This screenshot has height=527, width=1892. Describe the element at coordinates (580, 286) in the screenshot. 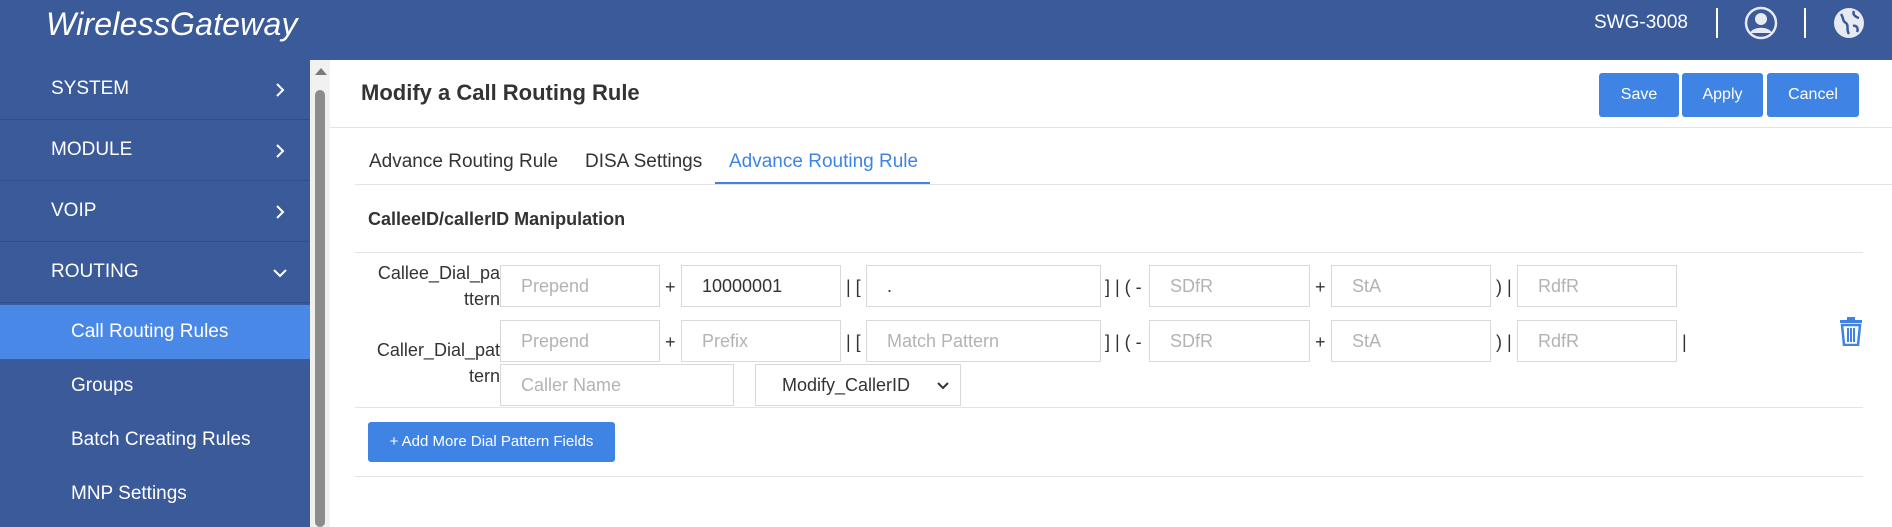

I see `callee-prepend-input: Prepend` at that location.